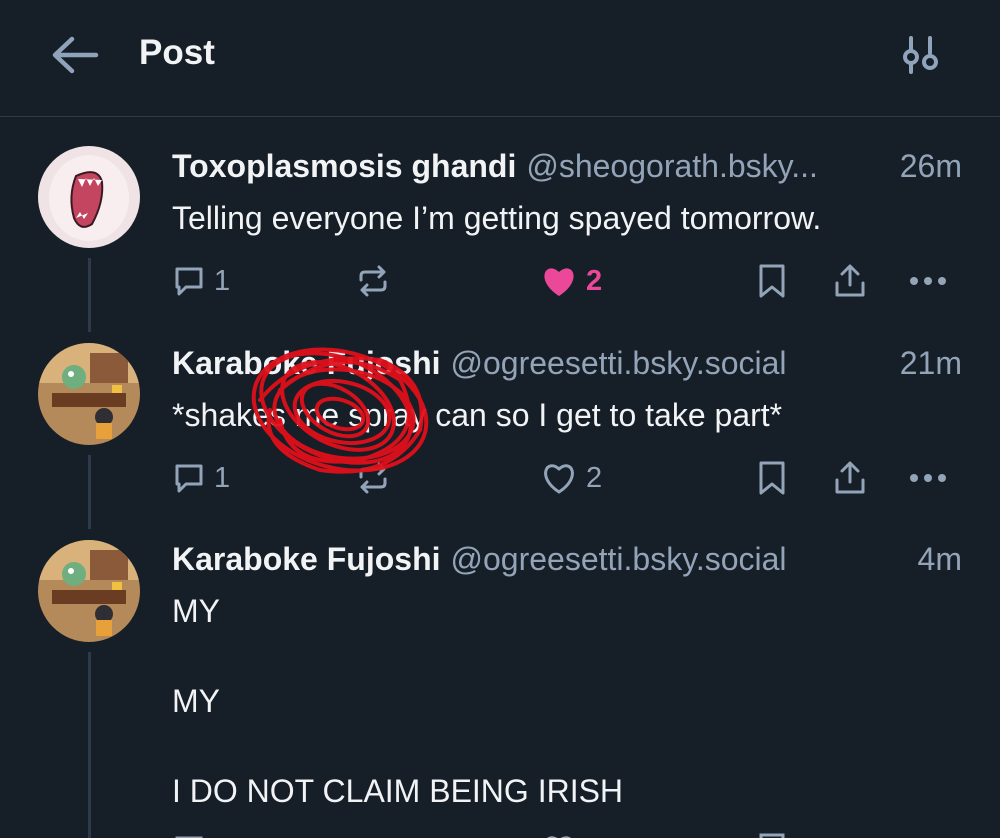 The image size is (1000, 838). What do you see at coordinates (75, 55) in the screenshot?
I see `arrow-left-icon` at bounding box center [75, 55].